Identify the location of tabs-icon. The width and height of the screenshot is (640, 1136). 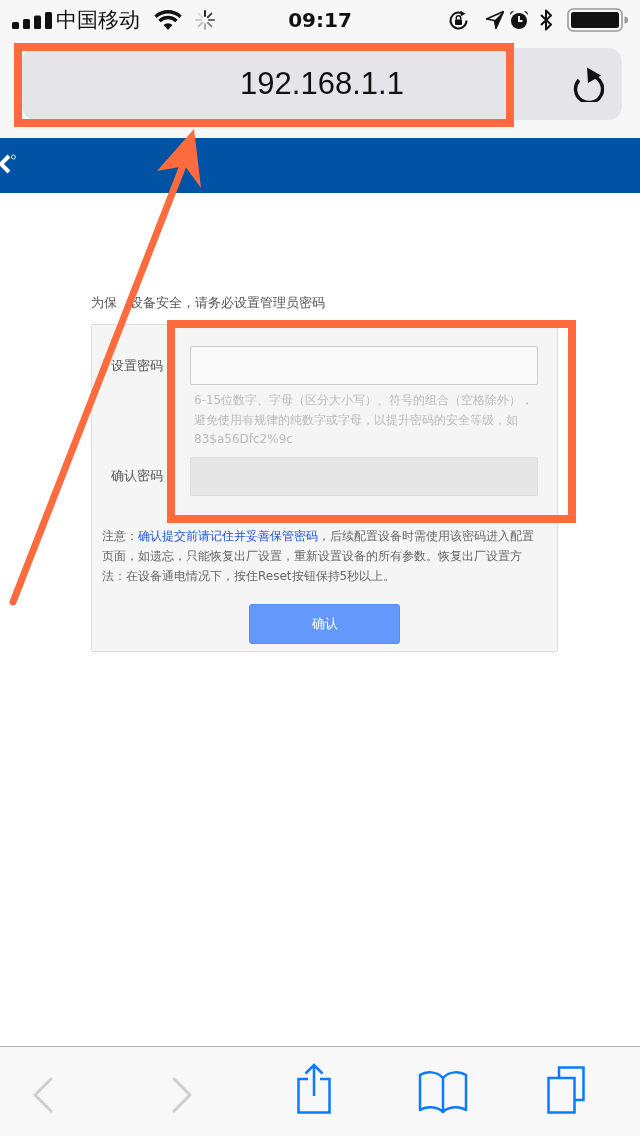
(566, 1090).